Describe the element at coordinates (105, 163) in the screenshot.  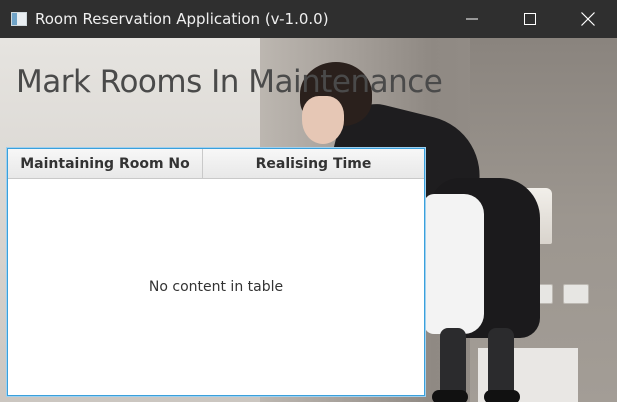
I see `column-header-room-no: Maintaining Room No` at that location.